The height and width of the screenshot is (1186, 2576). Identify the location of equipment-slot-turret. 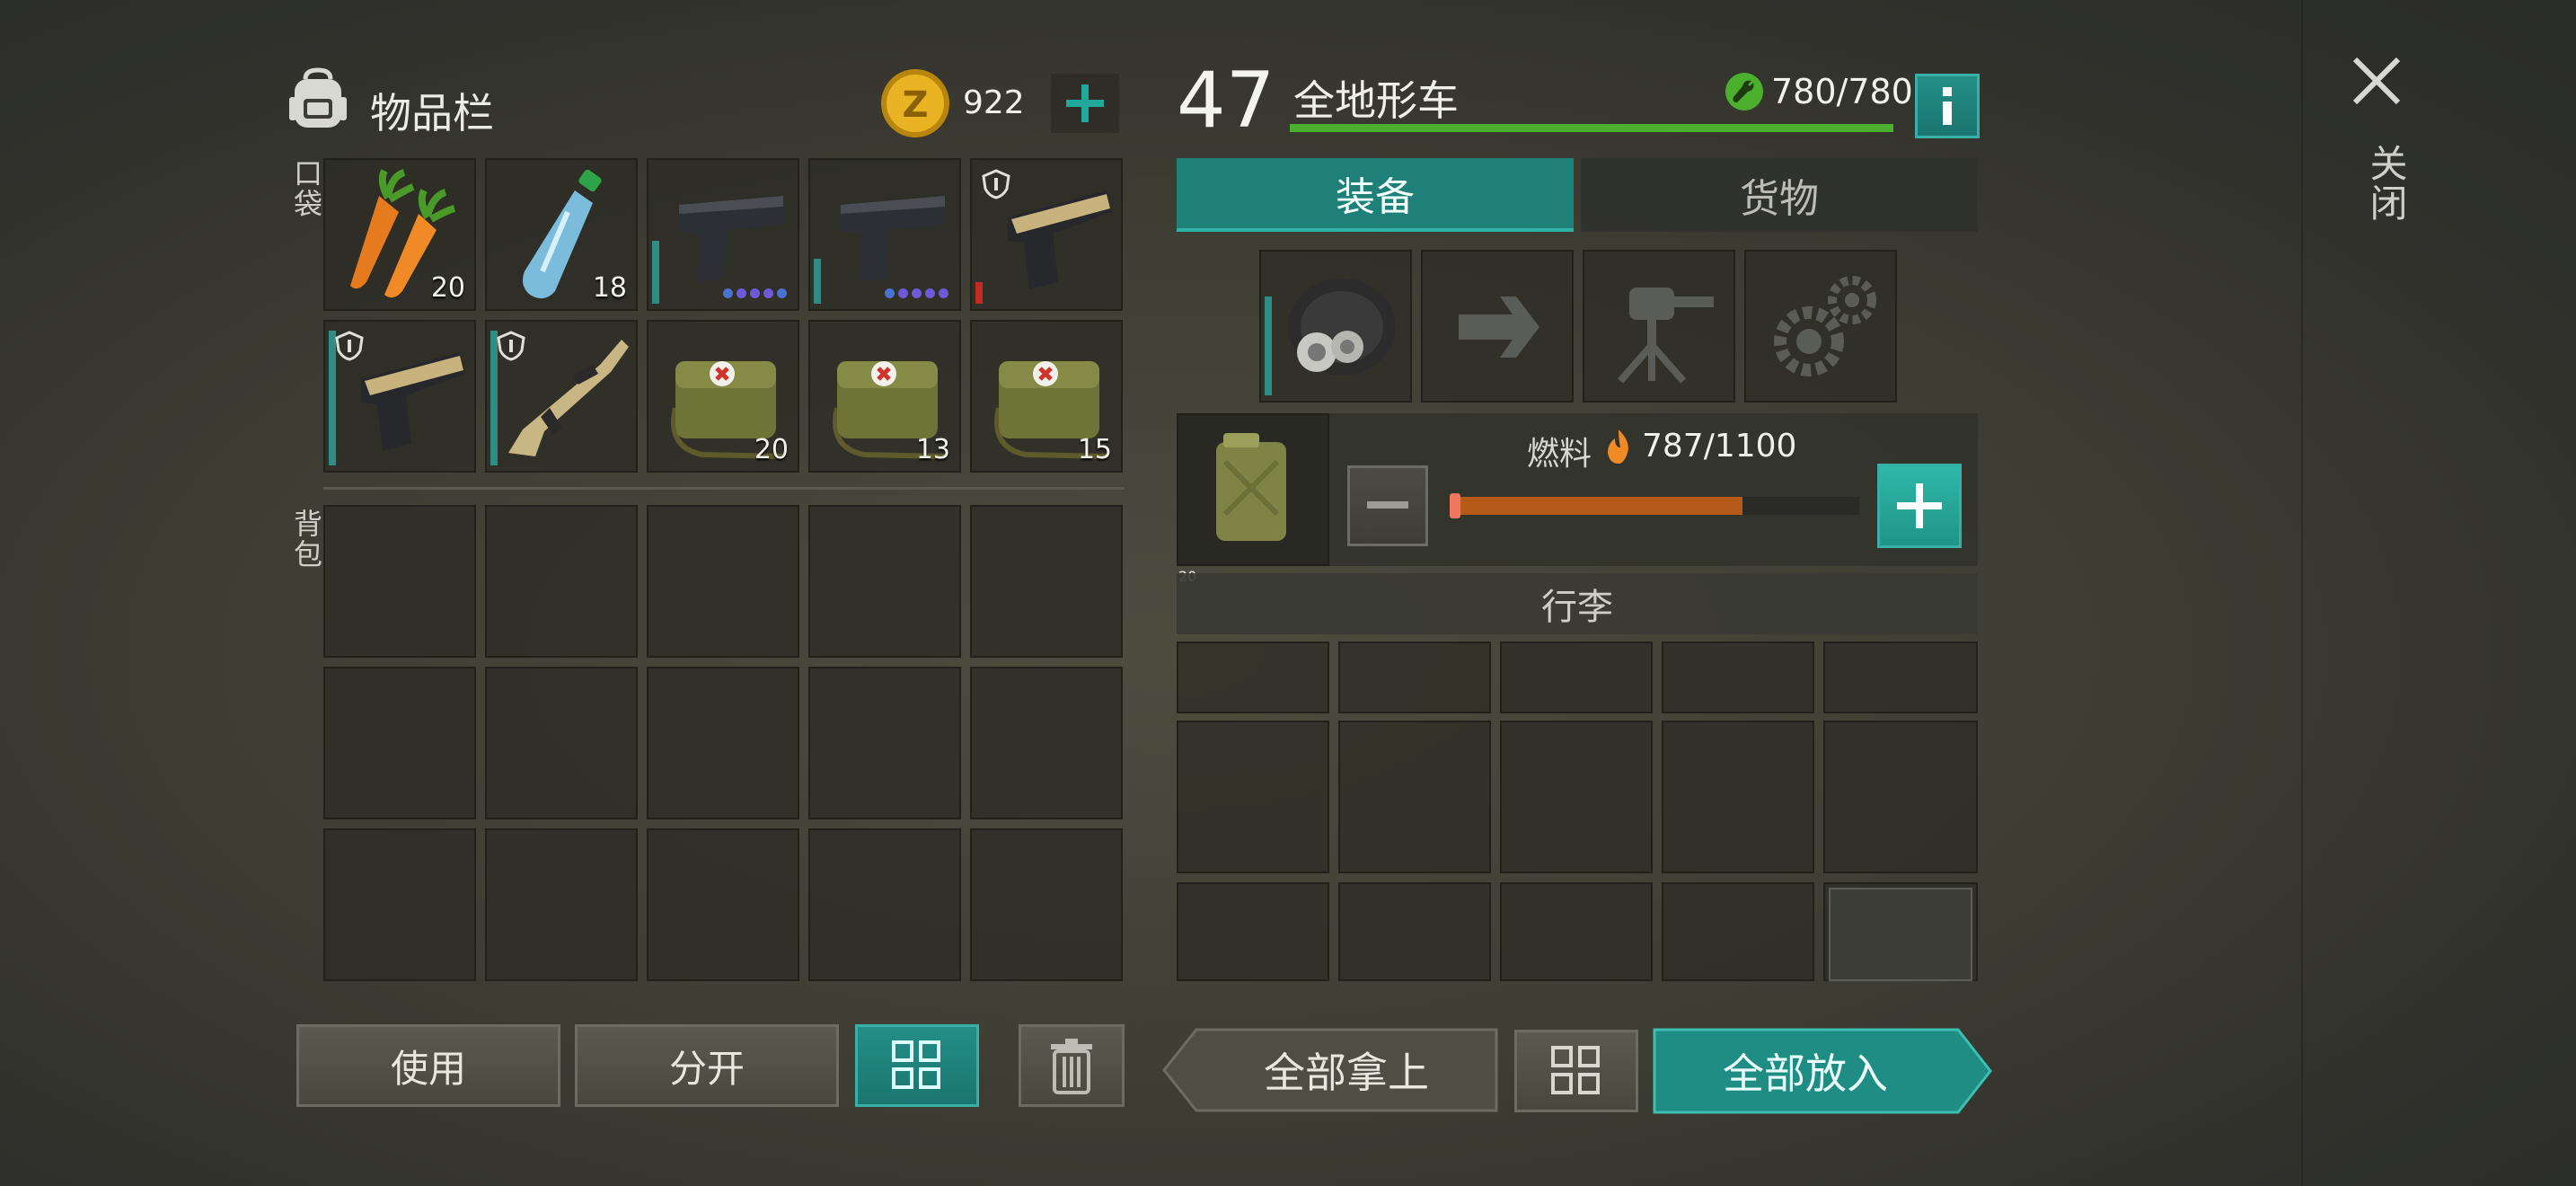
(1659, 326).